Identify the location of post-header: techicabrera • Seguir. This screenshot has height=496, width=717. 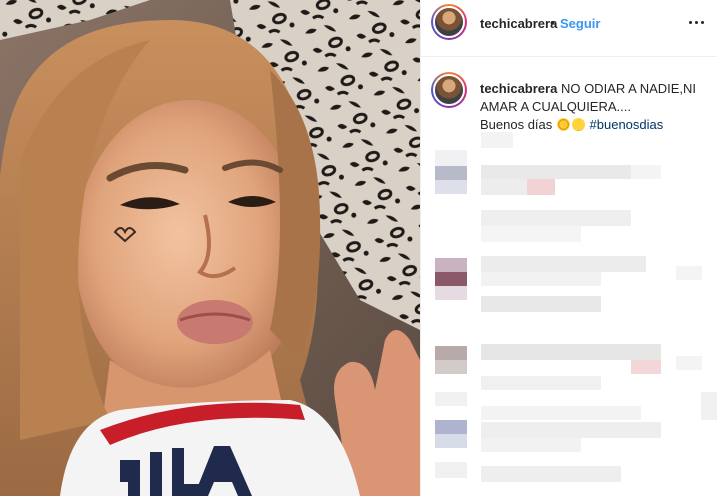
(569, 28).